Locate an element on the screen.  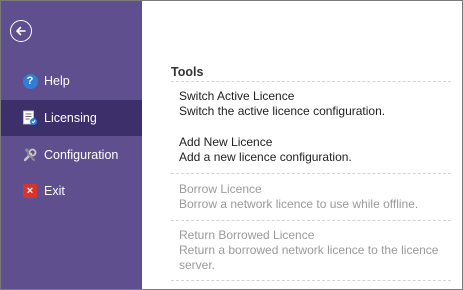
tool-title: Add New Licence is located at coordinates (226, 142).